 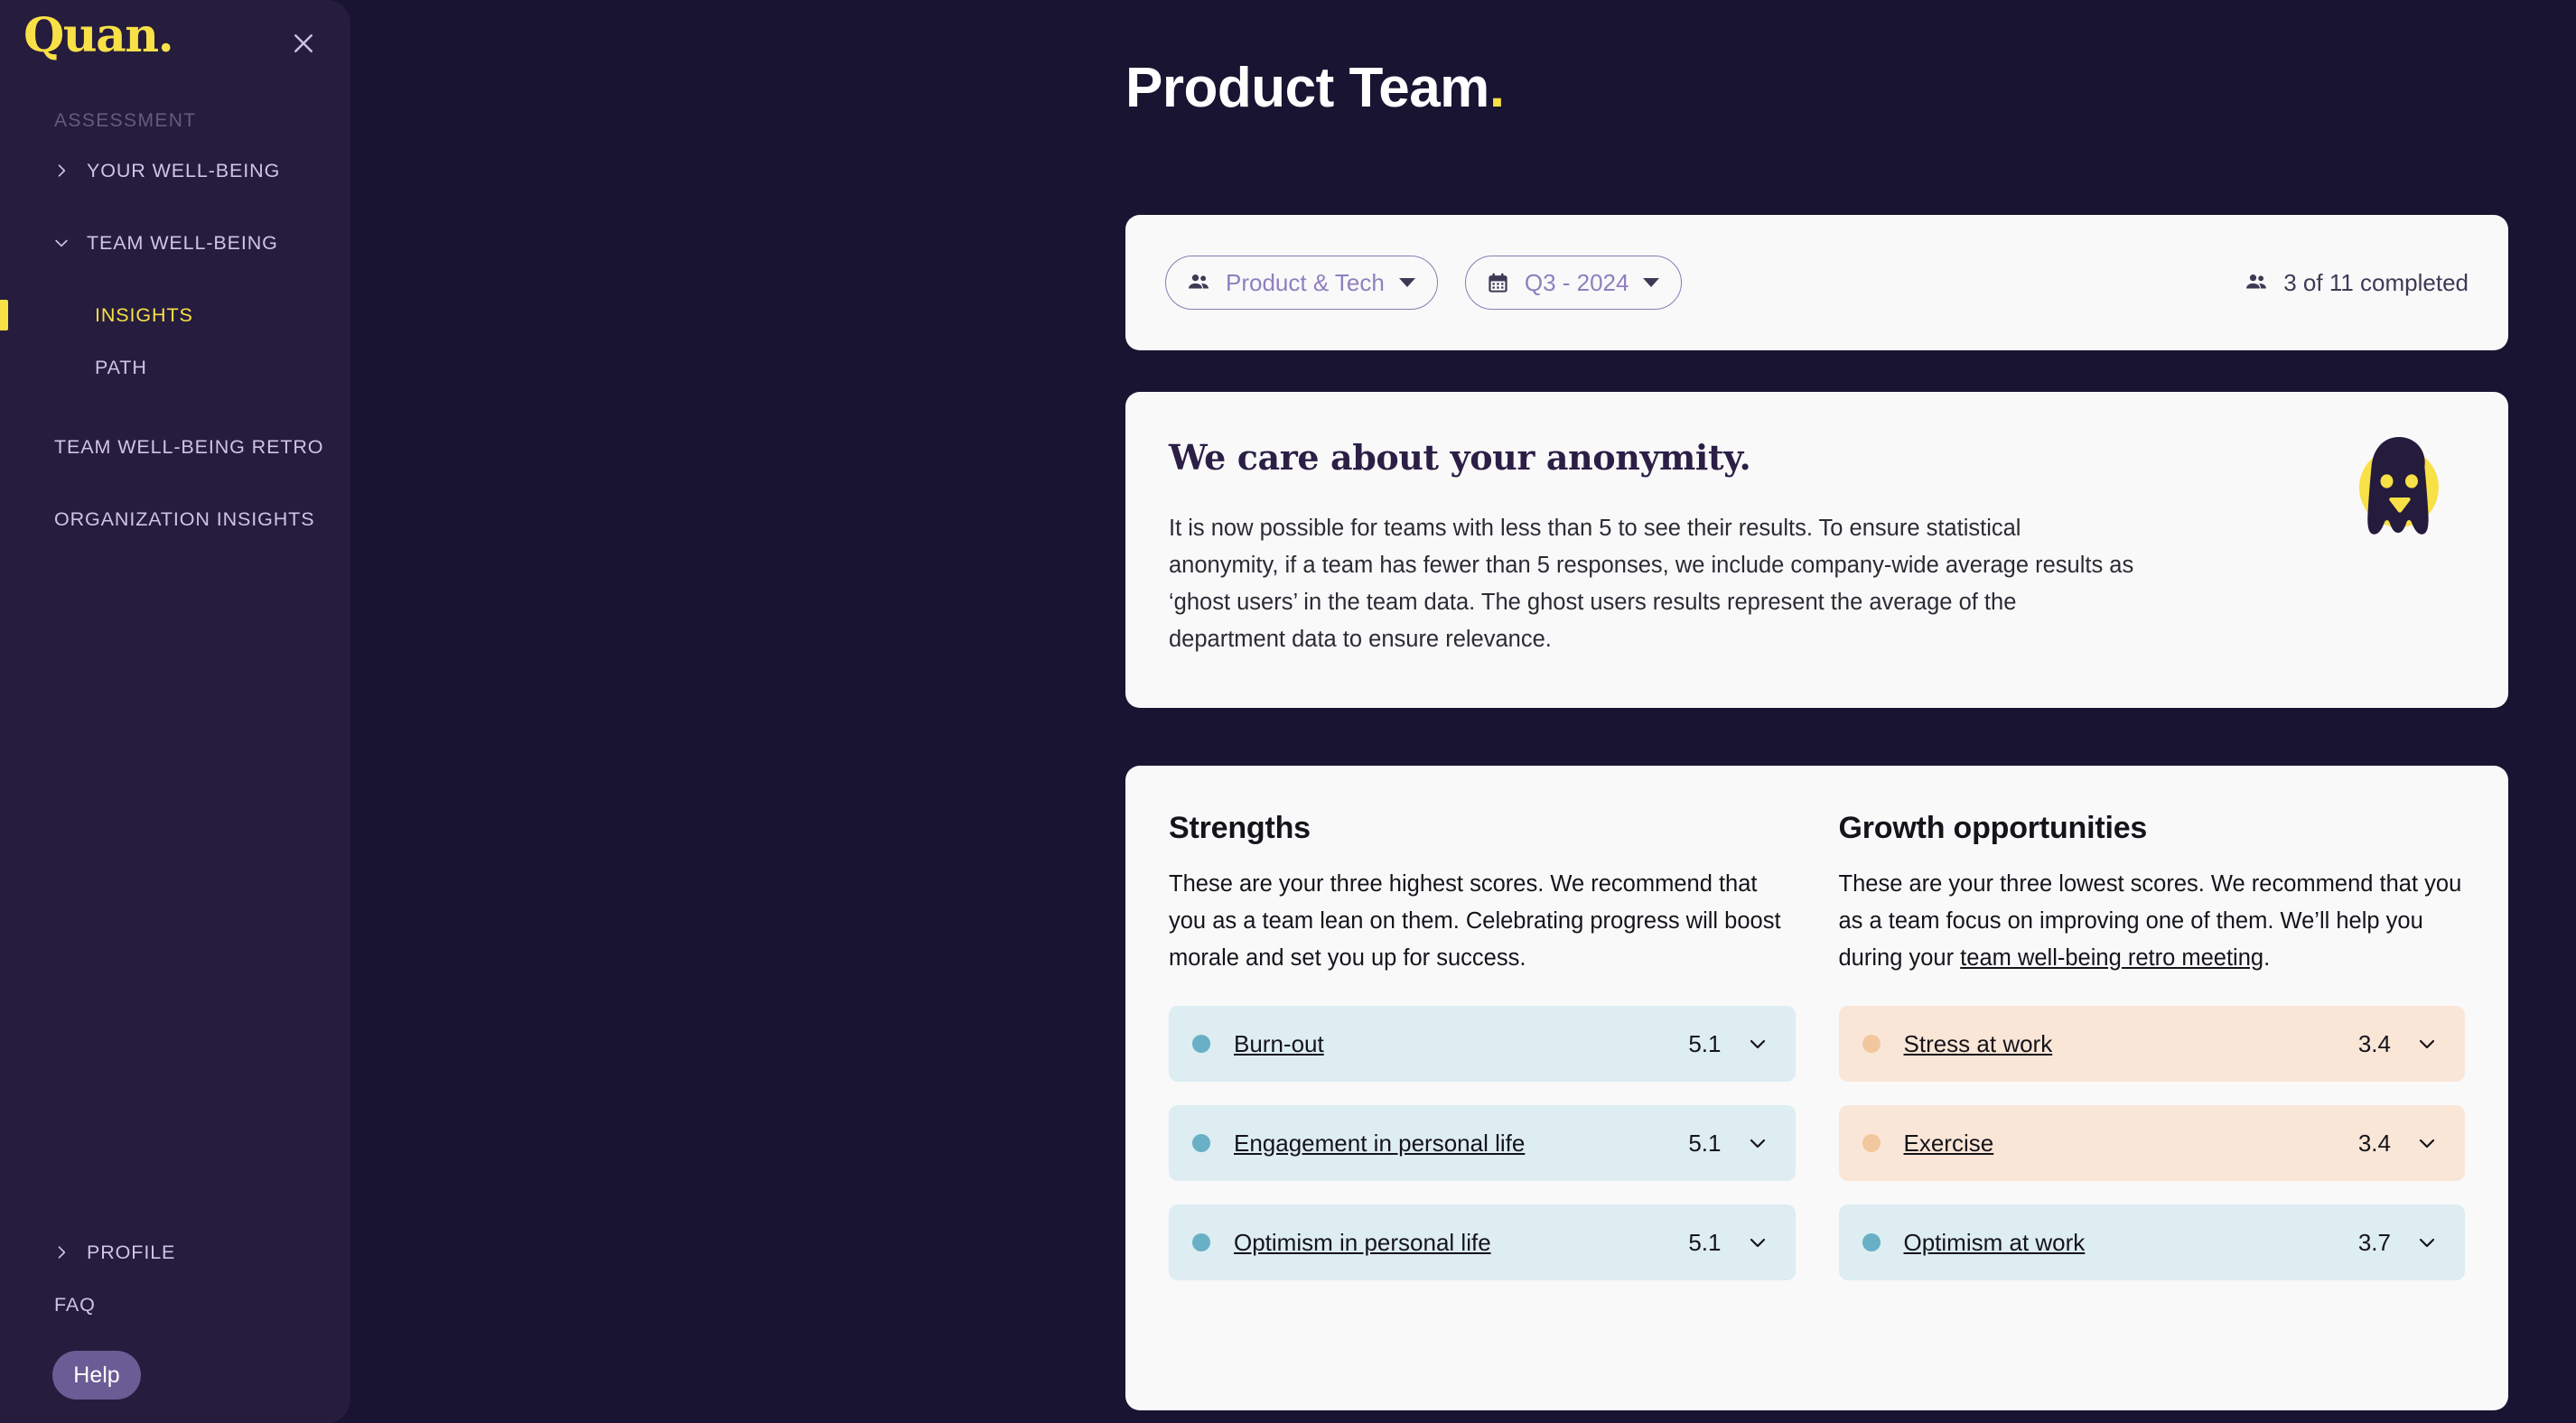 I want to click on sidebar-subitem-label: INSIGHTS, so click(x=144, y=314).